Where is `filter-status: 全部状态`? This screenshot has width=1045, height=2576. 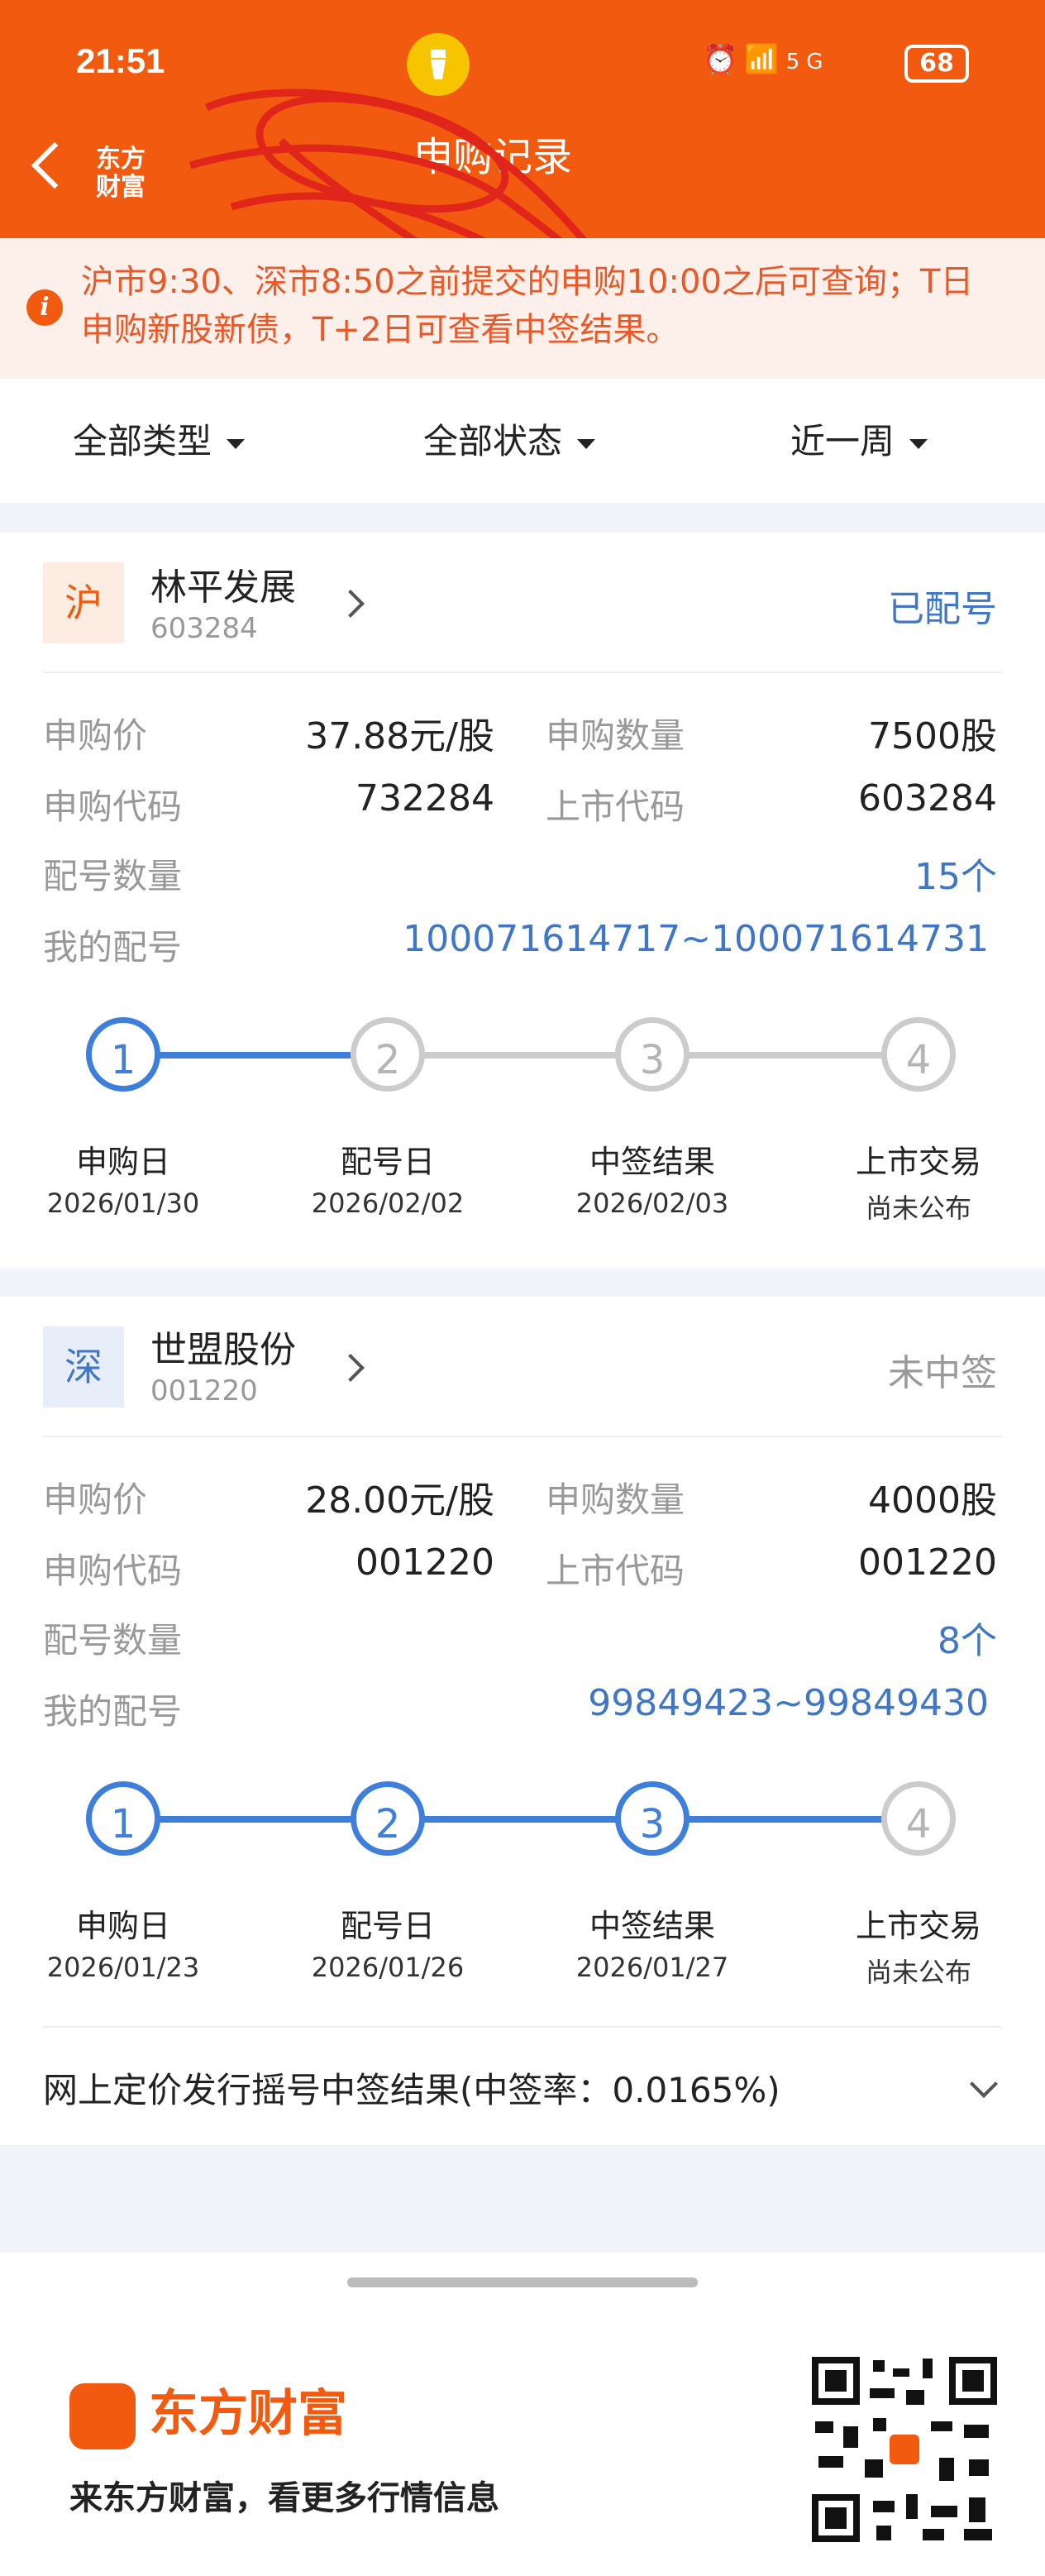
filter-status: 全部状态 is located at coordinates (509, 439).